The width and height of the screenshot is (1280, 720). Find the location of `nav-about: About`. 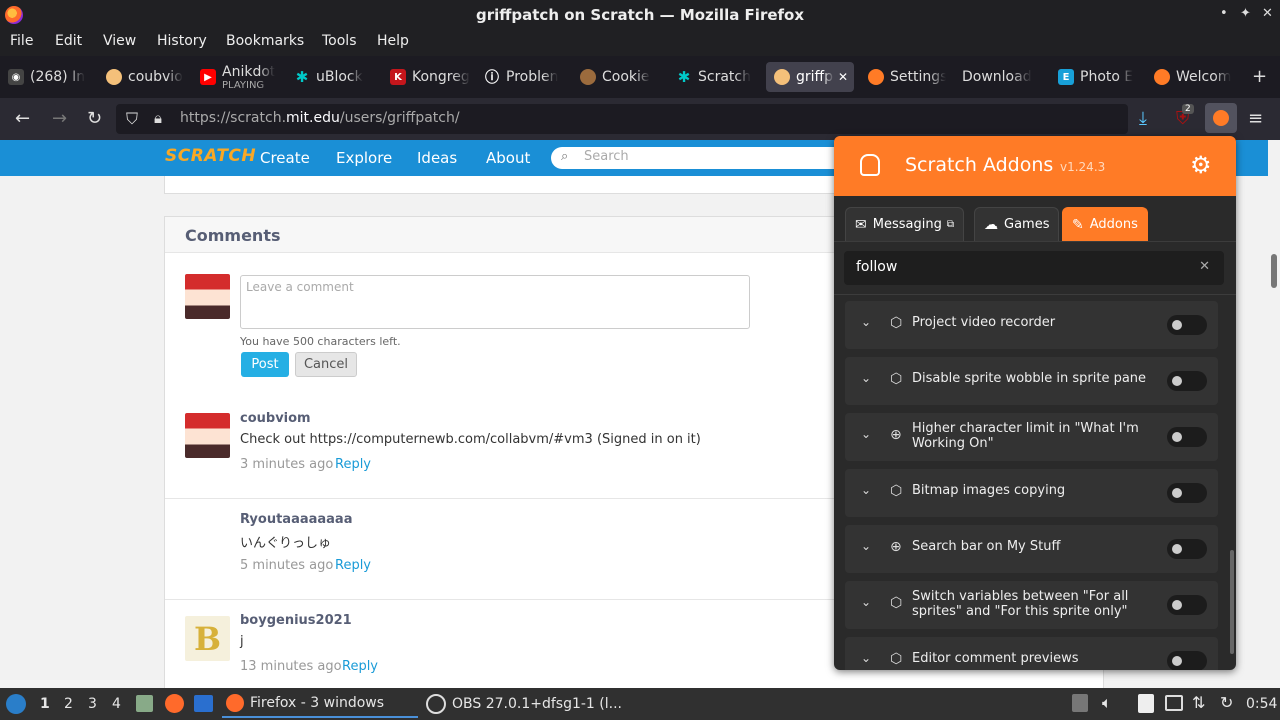

nav-about: About is located at coordinates (508, 158).